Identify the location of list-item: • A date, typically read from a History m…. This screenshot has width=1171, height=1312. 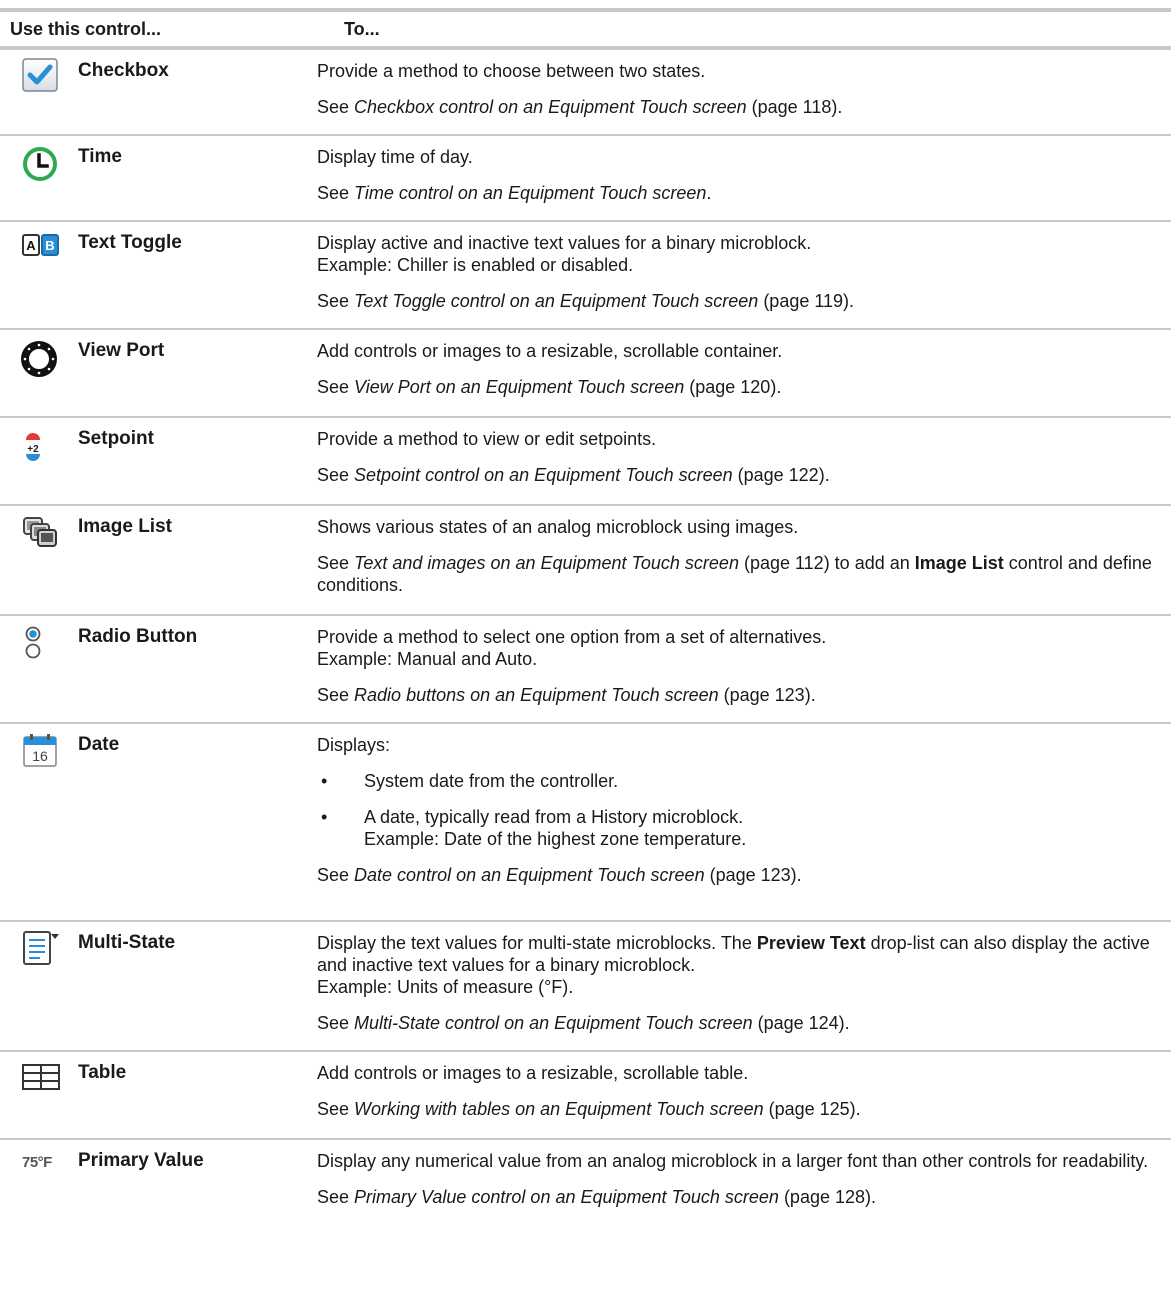
(534, 828).